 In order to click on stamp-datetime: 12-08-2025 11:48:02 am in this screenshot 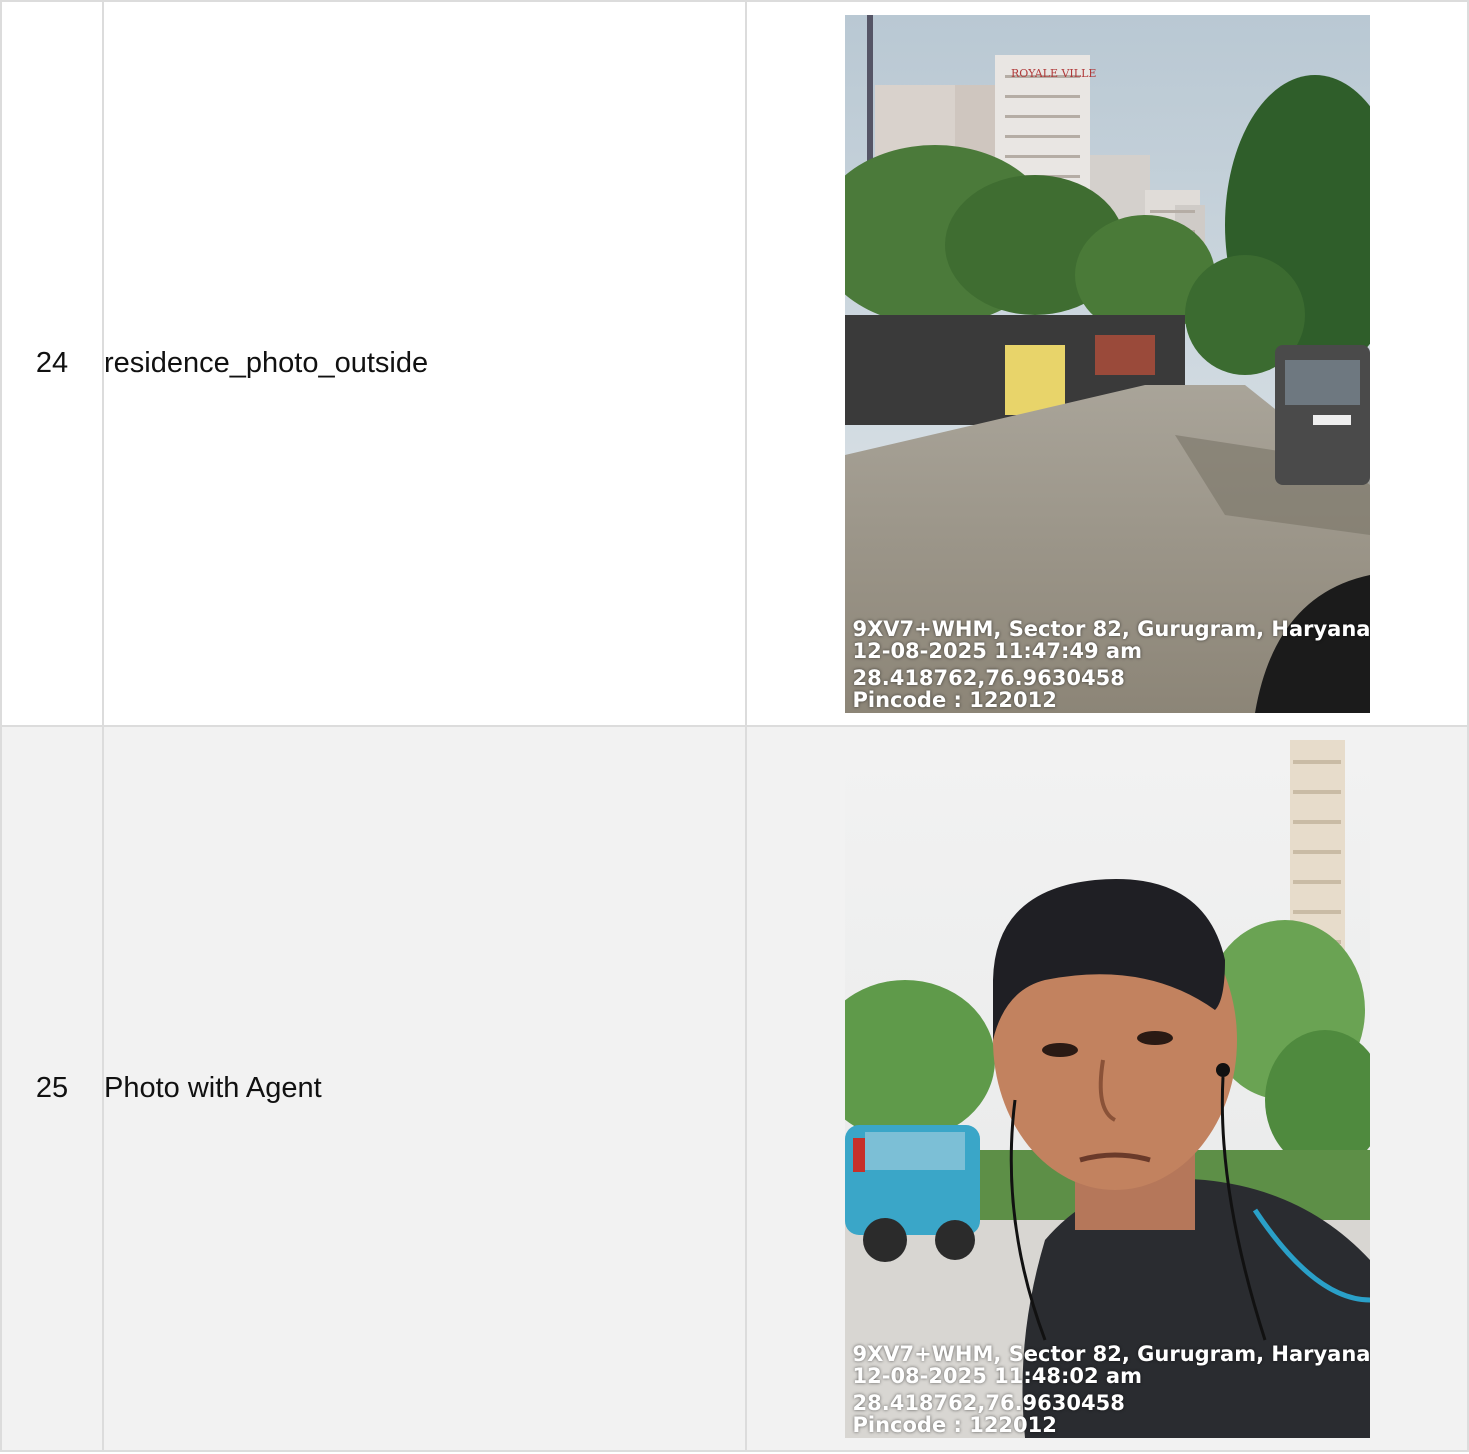, I will do `click(997, 1375)`.